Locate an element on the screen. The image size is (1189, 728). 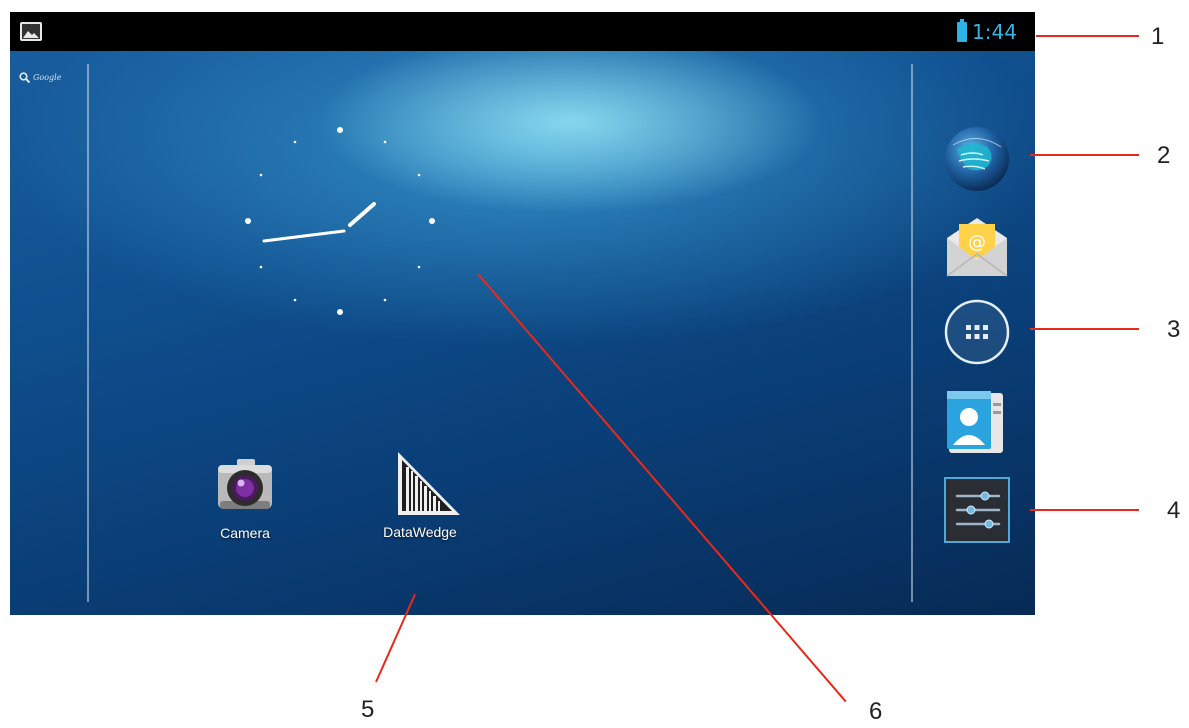
settings-icon is located at coordinates (977, 510).